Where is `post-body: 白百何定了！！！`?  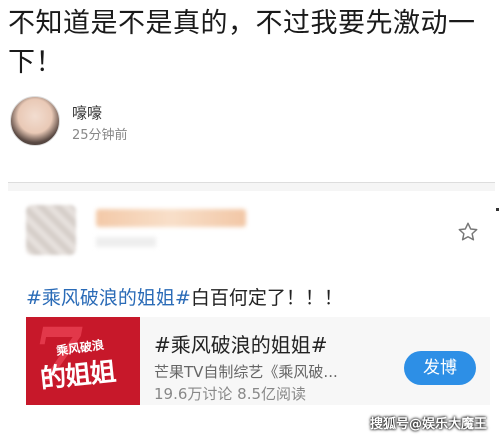
post-body: 白百何定了！！！ is located at coordinates (266, 298).